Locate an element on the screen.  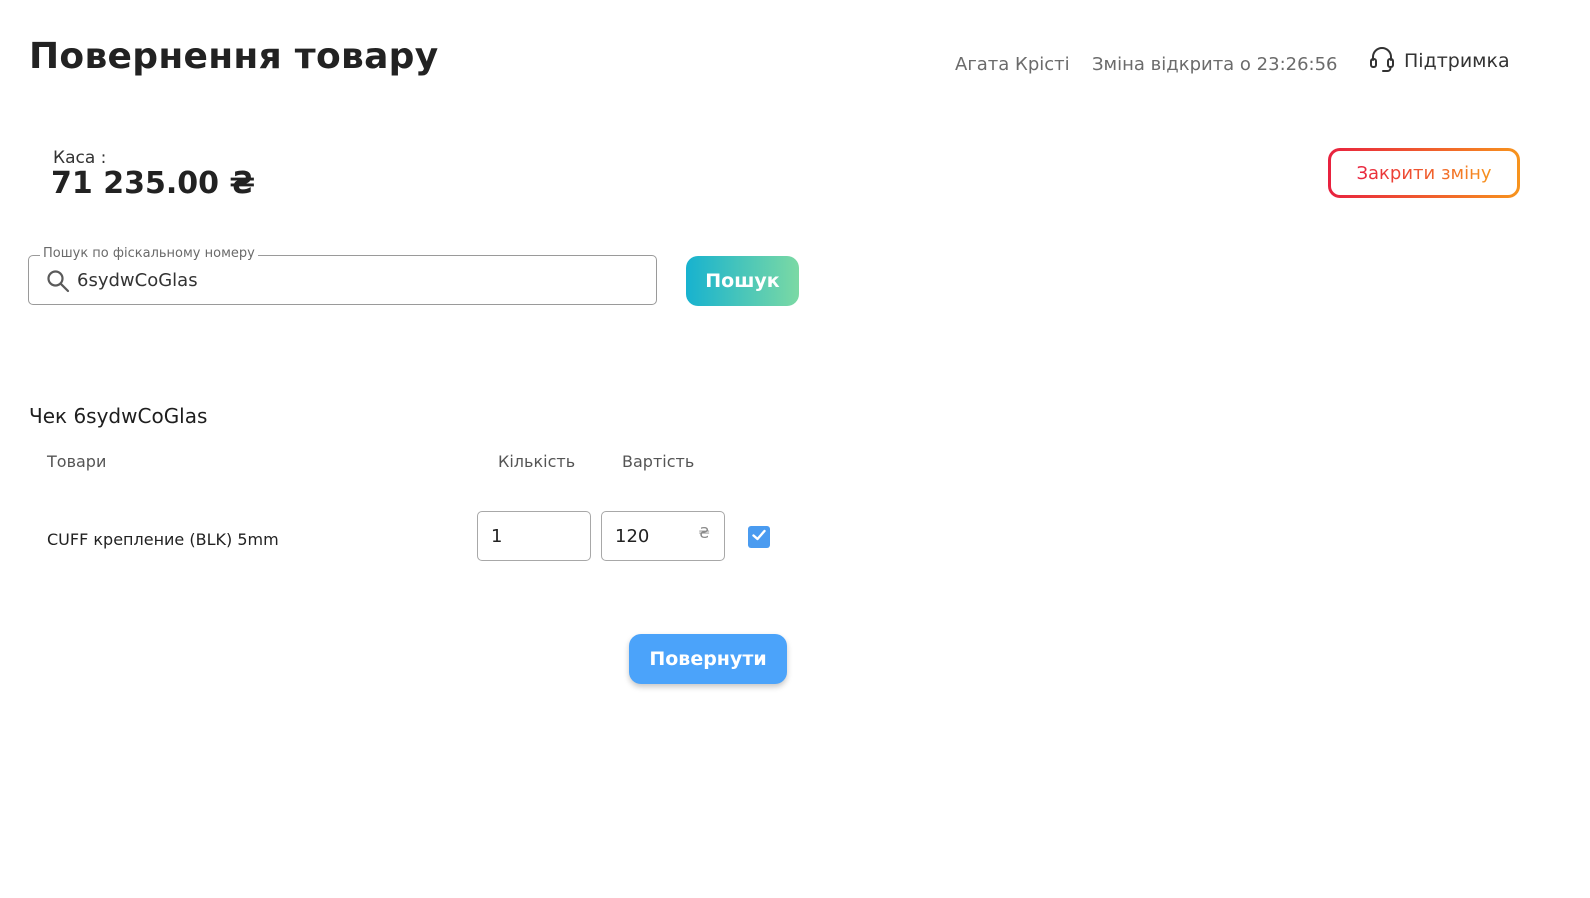
page-title: Повернення товару is located at coordinates (234, 56).